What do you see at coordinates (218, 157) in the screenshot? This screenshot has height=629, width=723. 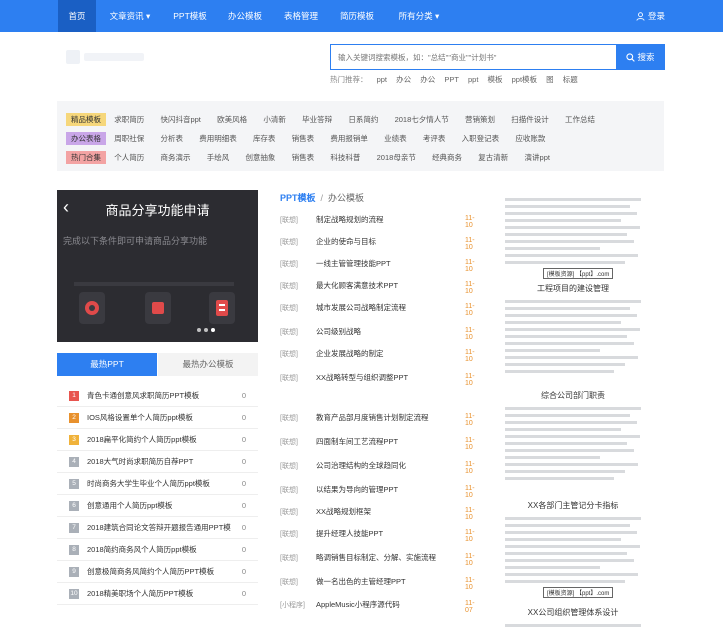 I see `category-link: 手绘风` at bounding box center [218, 157].